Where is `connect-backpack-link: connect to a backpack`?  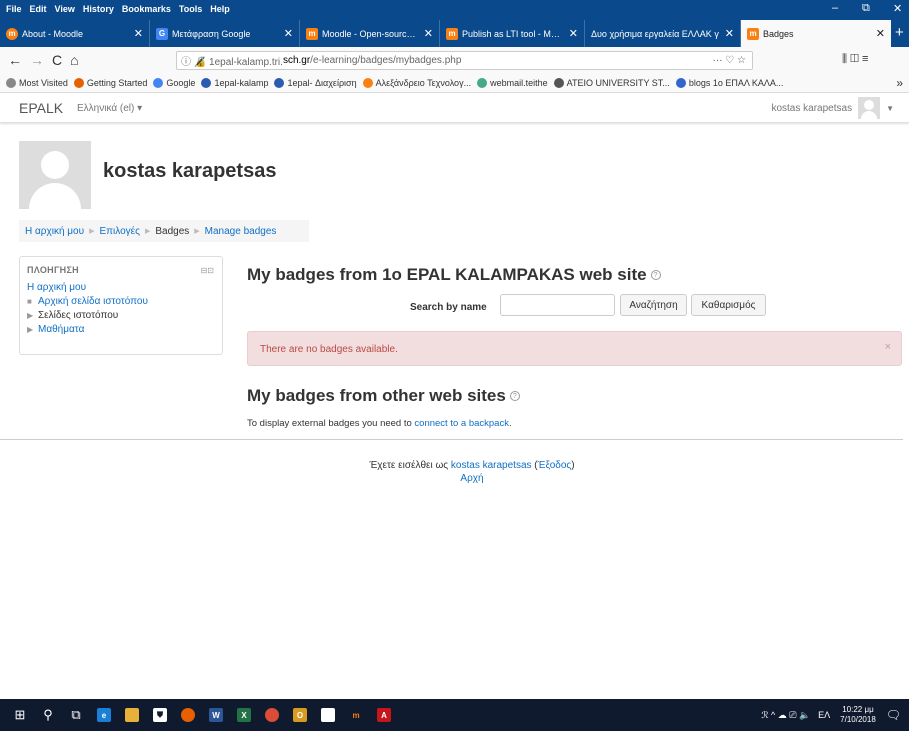
connect-backpack-link: connect to a backpack is located at coordinates (461, 423).